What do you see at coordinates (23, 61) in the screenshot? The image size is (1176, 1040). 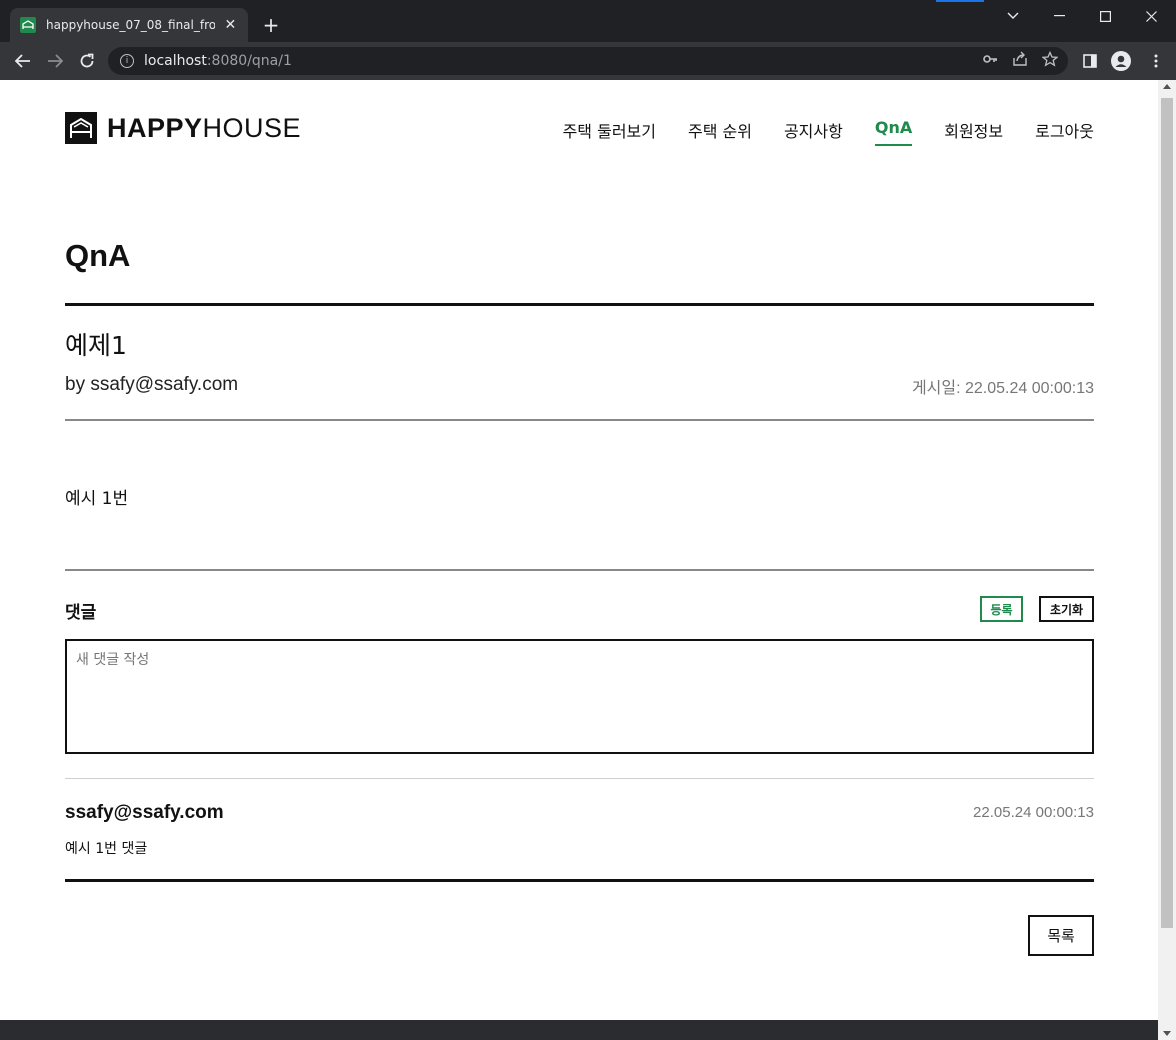 I see `back-icon` at bounding box center [23, 61].